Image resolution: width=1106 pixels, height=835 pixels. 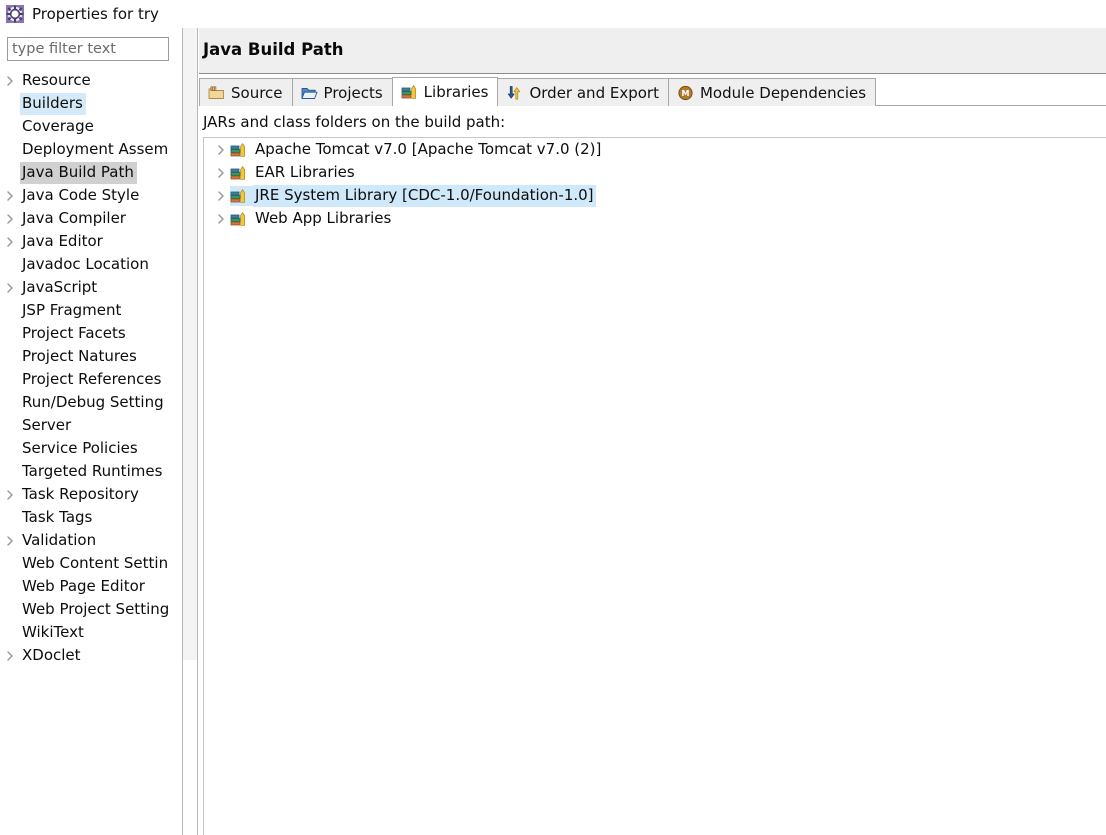 What do you see at coordinates (594, 92) in the screenshot?
I see `tab-label: Order and Export` at bounding box center [594, 92].